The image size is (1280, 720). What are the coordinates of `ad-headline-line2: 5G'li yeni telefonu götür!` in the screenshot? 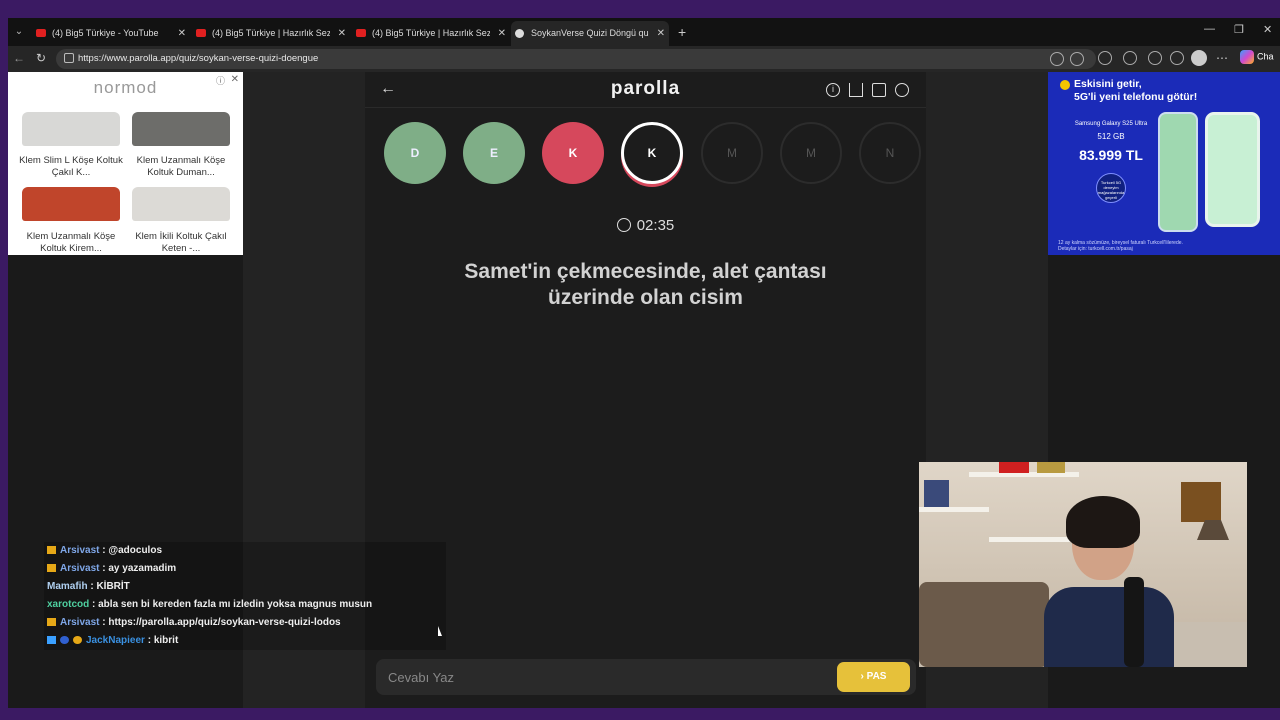 It's located at (1136, 97).